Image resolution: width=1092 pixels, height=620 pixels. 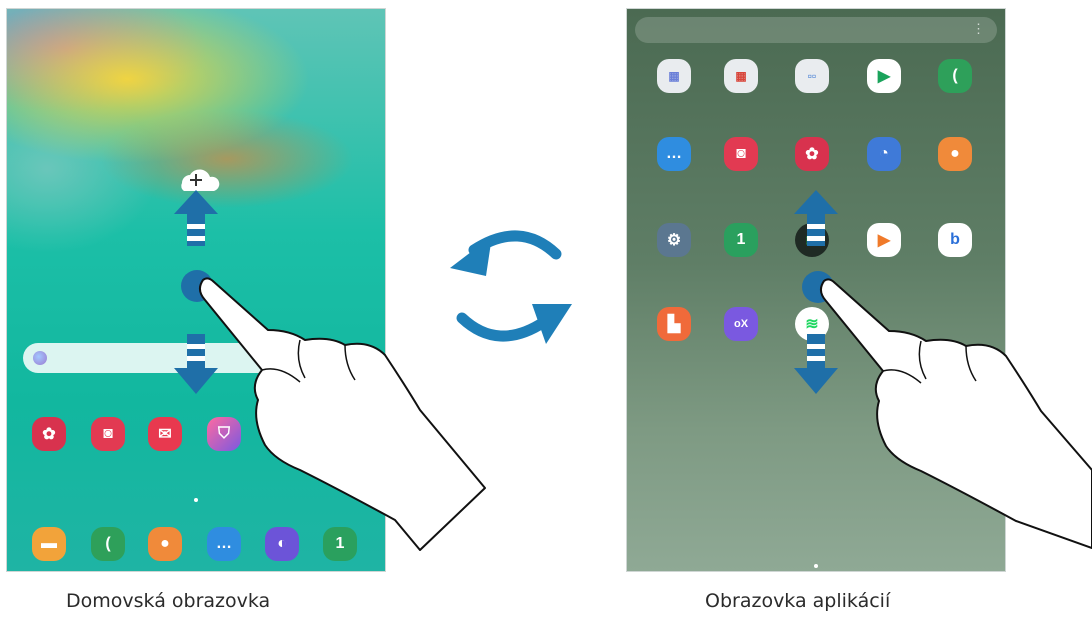 What do you see at coordinates (471, 256) in the screenshot?
I see `swap-arrow-head-left` at bounding box center [471, 256].